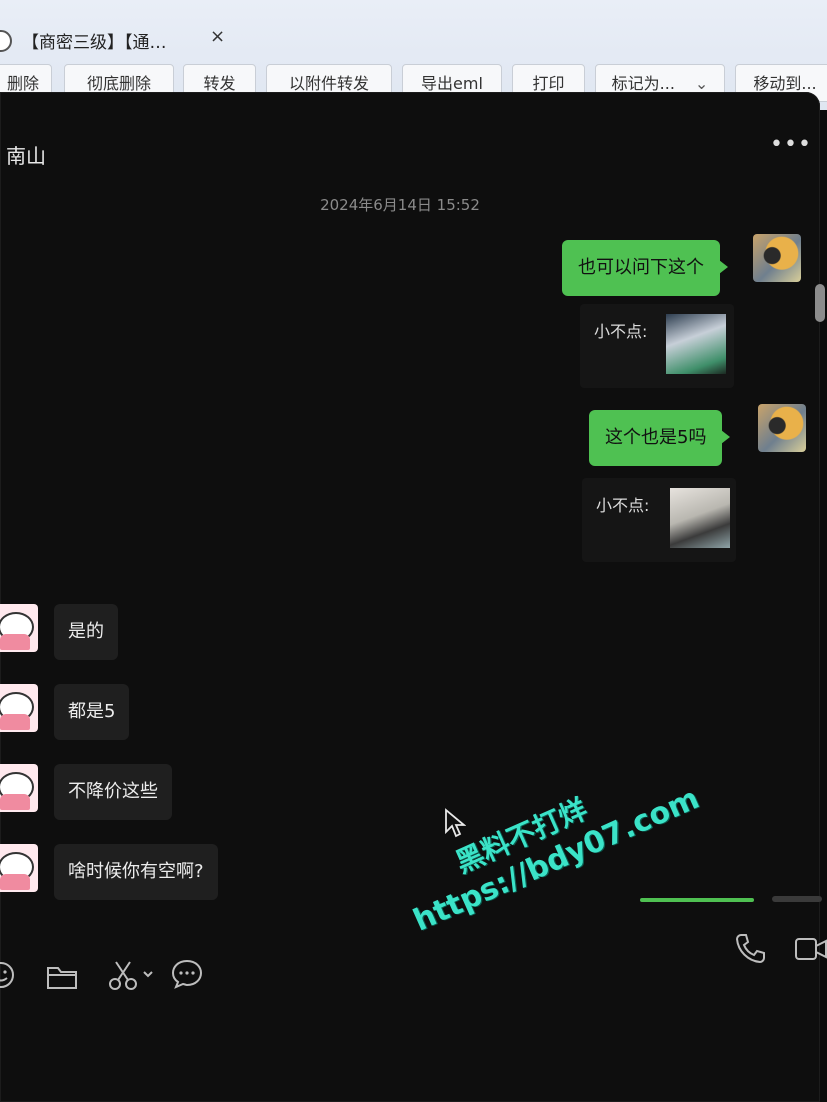 The height and width of the screenshot is (1102, 827). I want to click on incoming-message: 都是5, so click(92, 712).